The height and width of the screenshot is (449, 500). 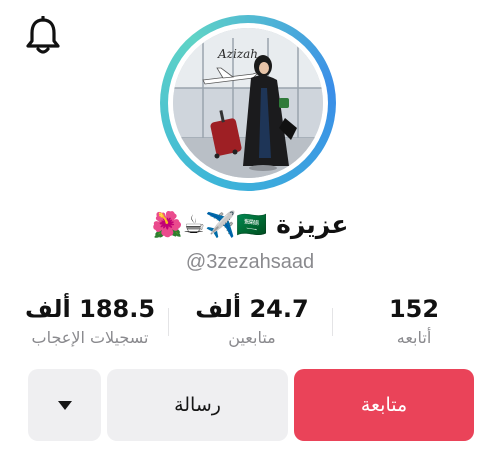 I want to click on profile-photo-illustration: Azizah, so click(x=248, y=103).